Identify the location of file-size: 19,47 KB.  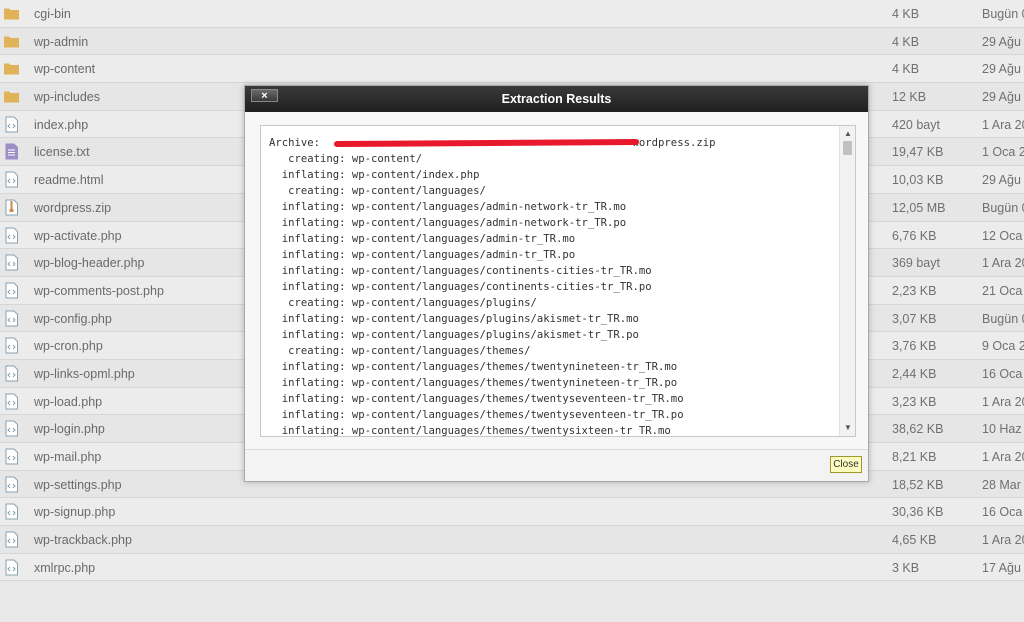
(918, 152).